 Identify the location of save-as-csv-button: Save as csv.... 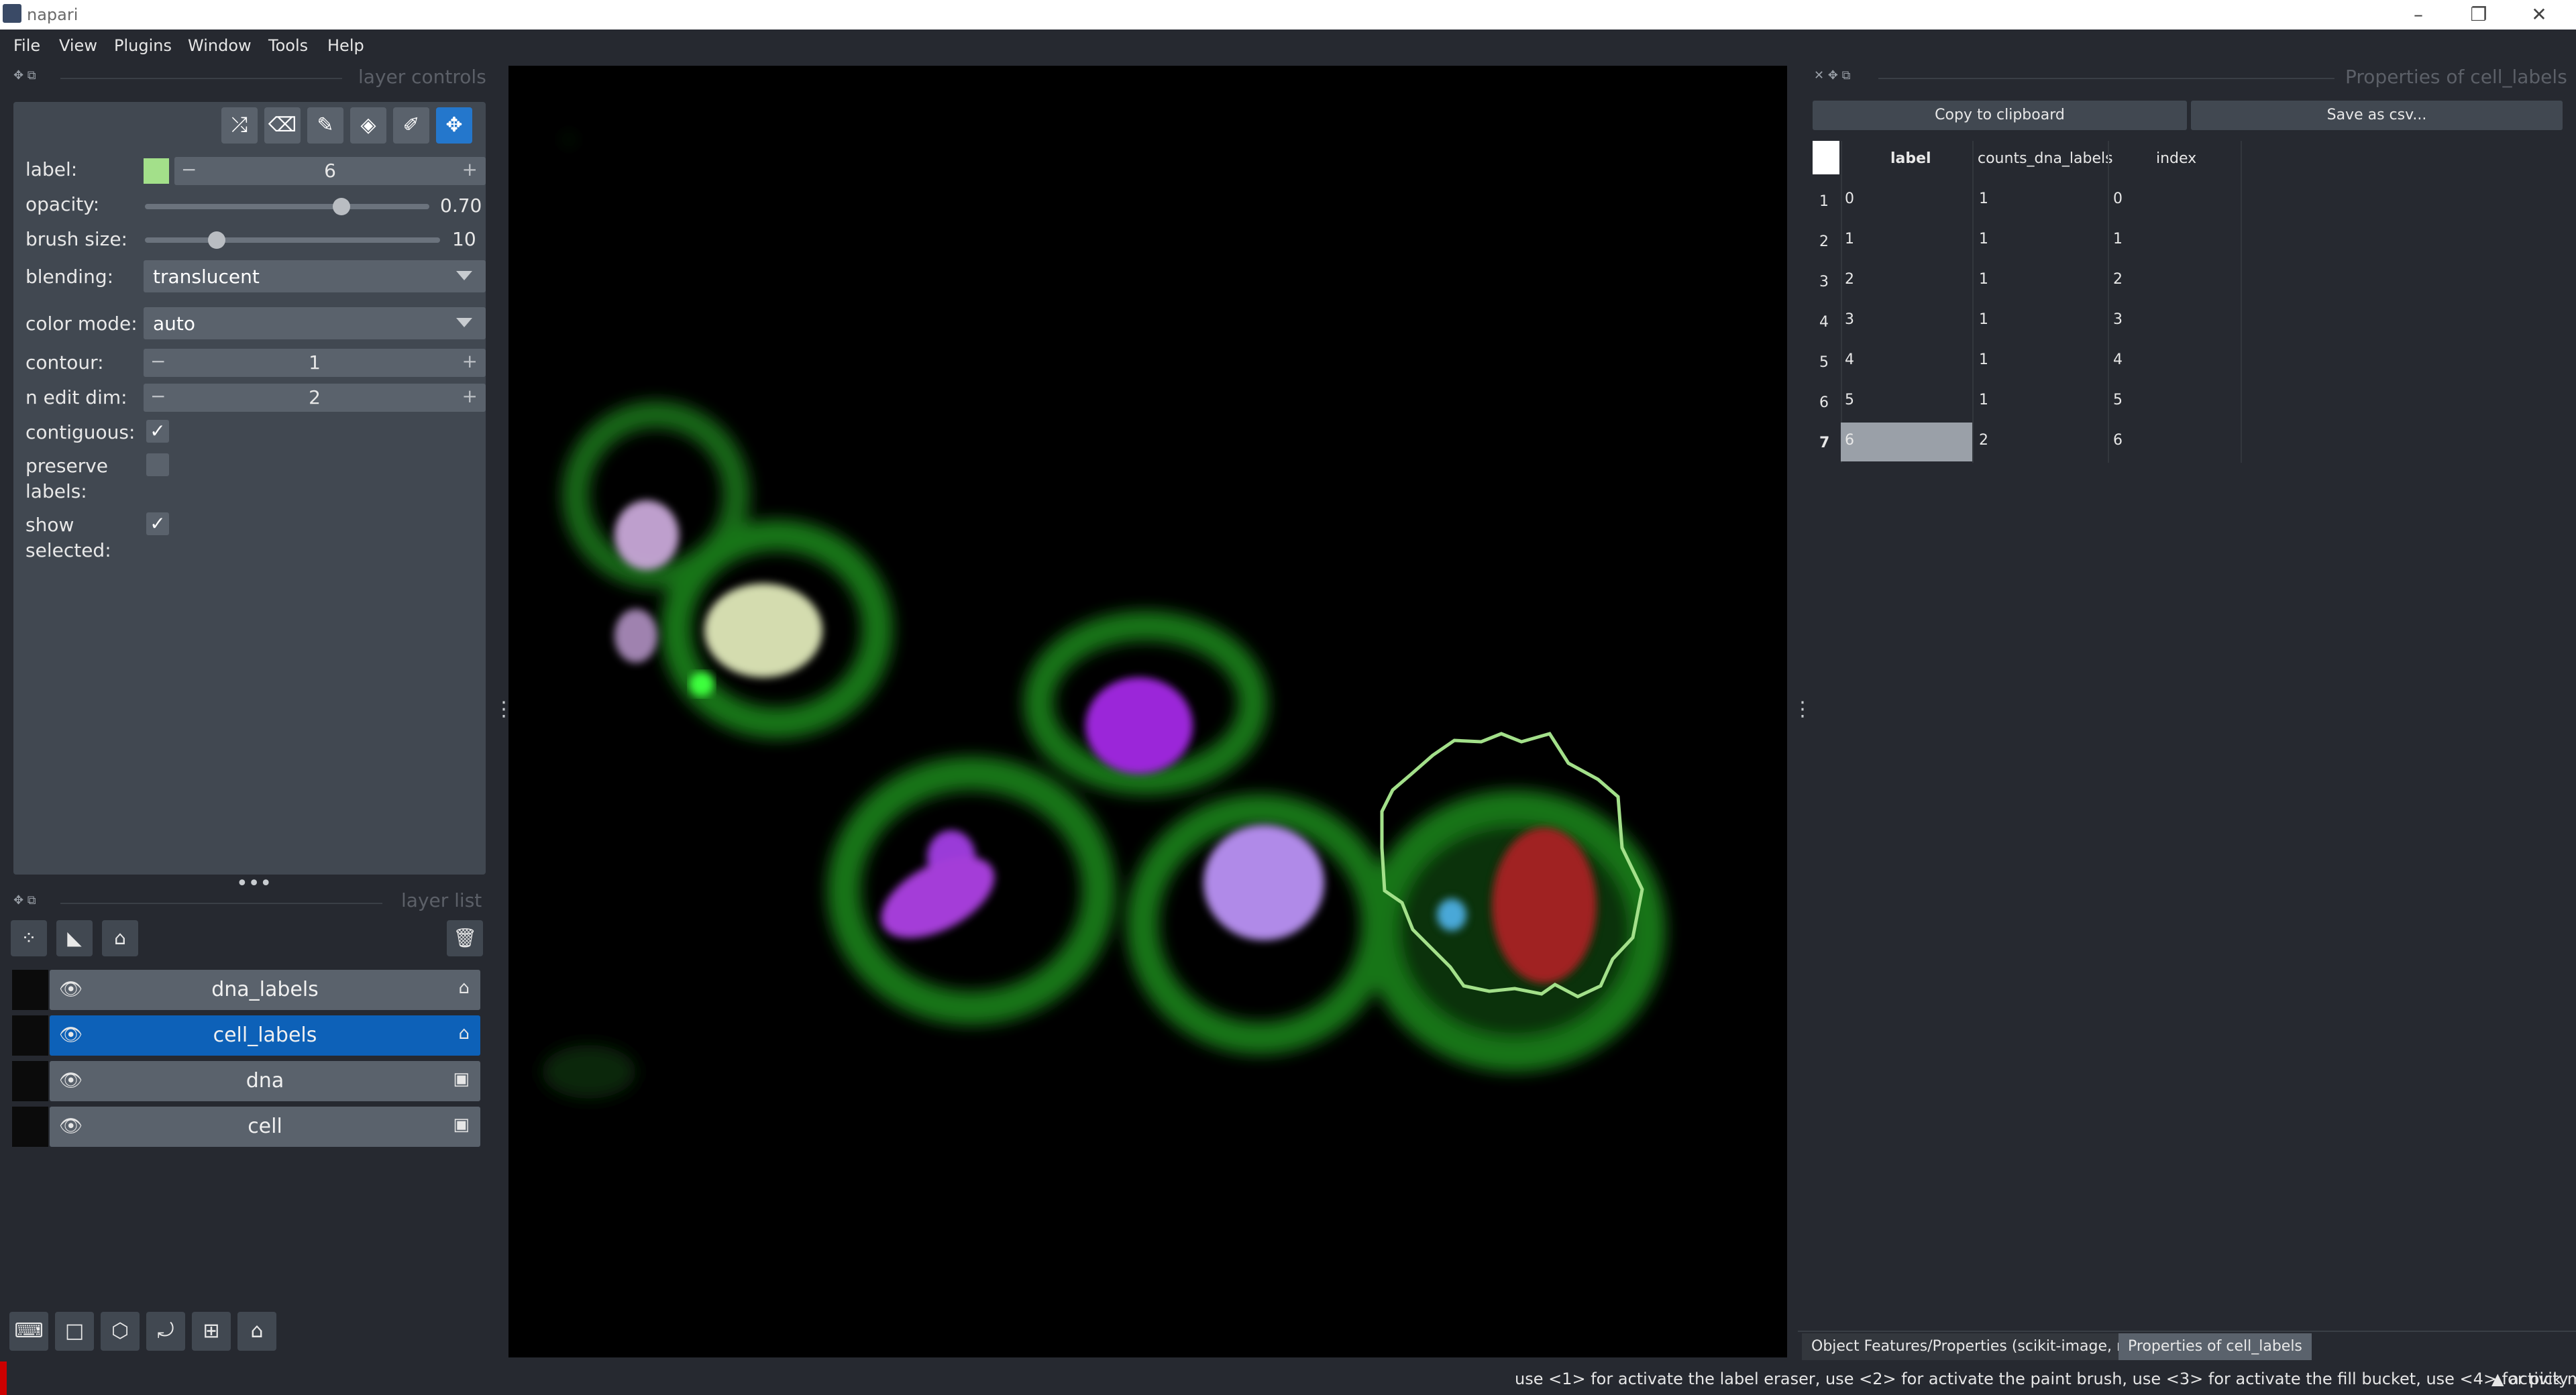
(2377, 115).